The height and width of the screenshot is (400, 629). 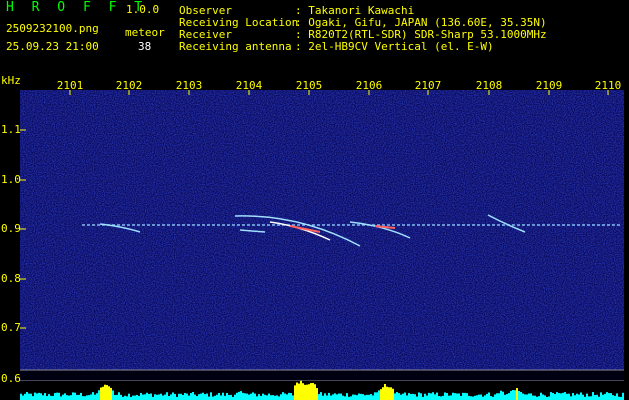 I want to click on y-tick-label: 0.7, so click(x=11, y=327).